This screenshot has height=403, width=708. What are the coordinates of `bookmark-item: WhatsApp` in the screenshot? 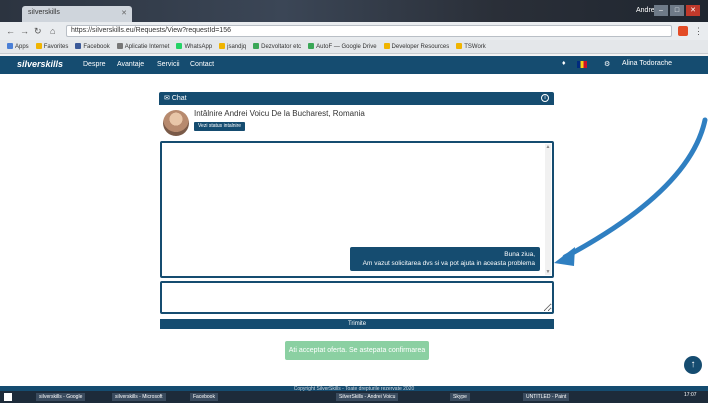 It's located at (194, 46).